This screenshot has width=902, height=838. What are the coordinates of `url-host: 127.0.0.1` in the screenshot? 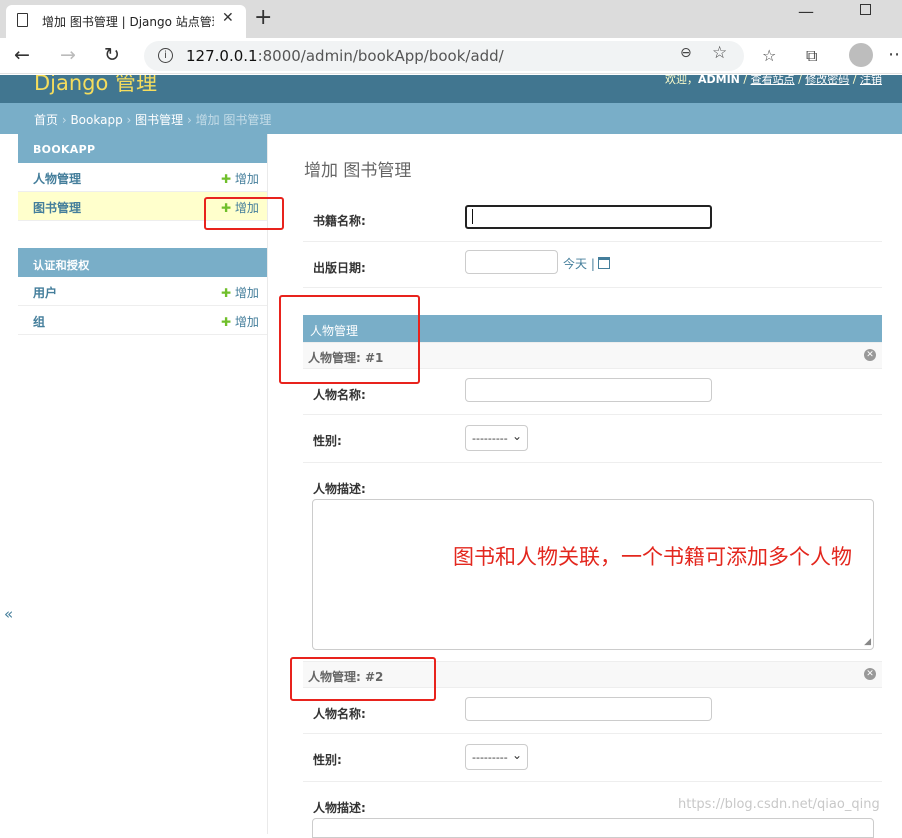 It's located at (222, 56).